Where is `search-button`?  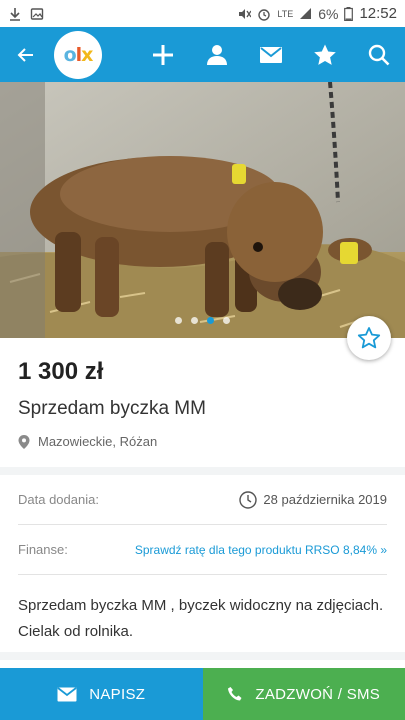
search-button is located at coordinates (379, 55).